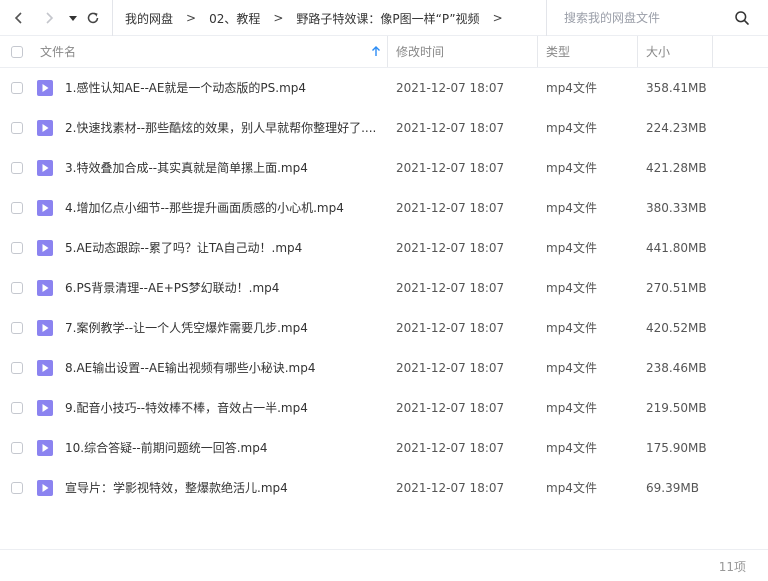 Image resolution: width=768 pixels, height=581 pixels. I want to click on select-all-cell, so click(17, 51).